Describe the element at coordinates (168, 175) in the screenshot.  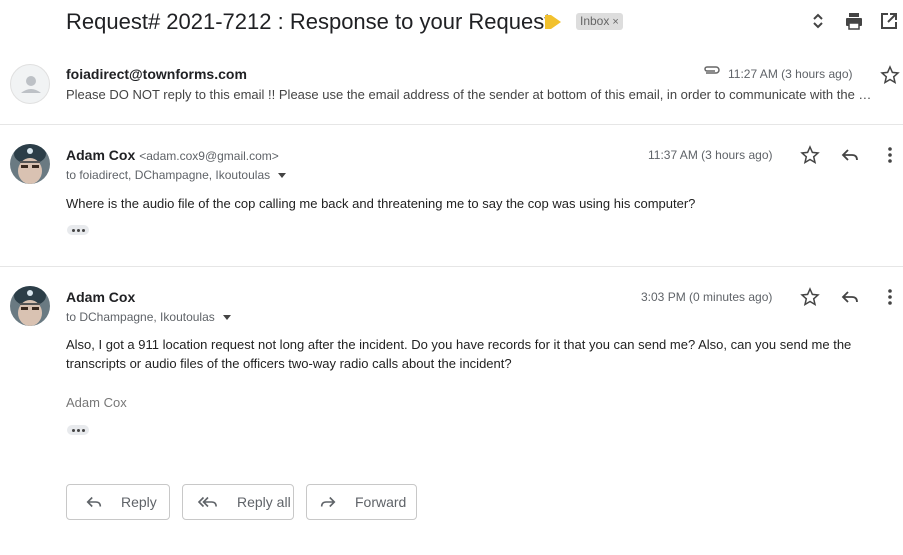
I see `recipients: to foiadirect, DChampagne, Ikoutoulas` at that location.